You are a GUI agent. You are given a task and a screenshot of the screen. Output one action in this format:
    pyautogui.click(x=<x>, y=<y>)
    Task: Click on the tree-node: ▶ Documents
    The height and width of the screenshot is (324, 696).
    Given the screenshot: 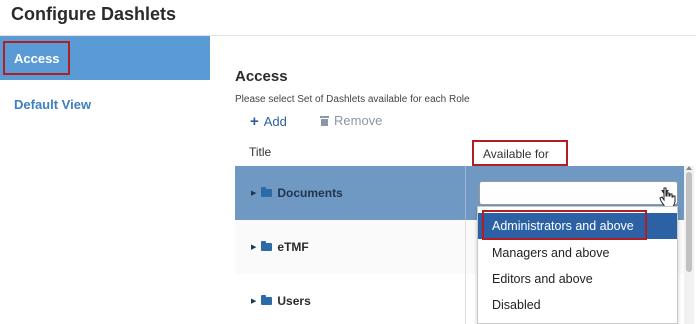 What is the action you would take?
    pyautogui.click(x=297, y=193)
    